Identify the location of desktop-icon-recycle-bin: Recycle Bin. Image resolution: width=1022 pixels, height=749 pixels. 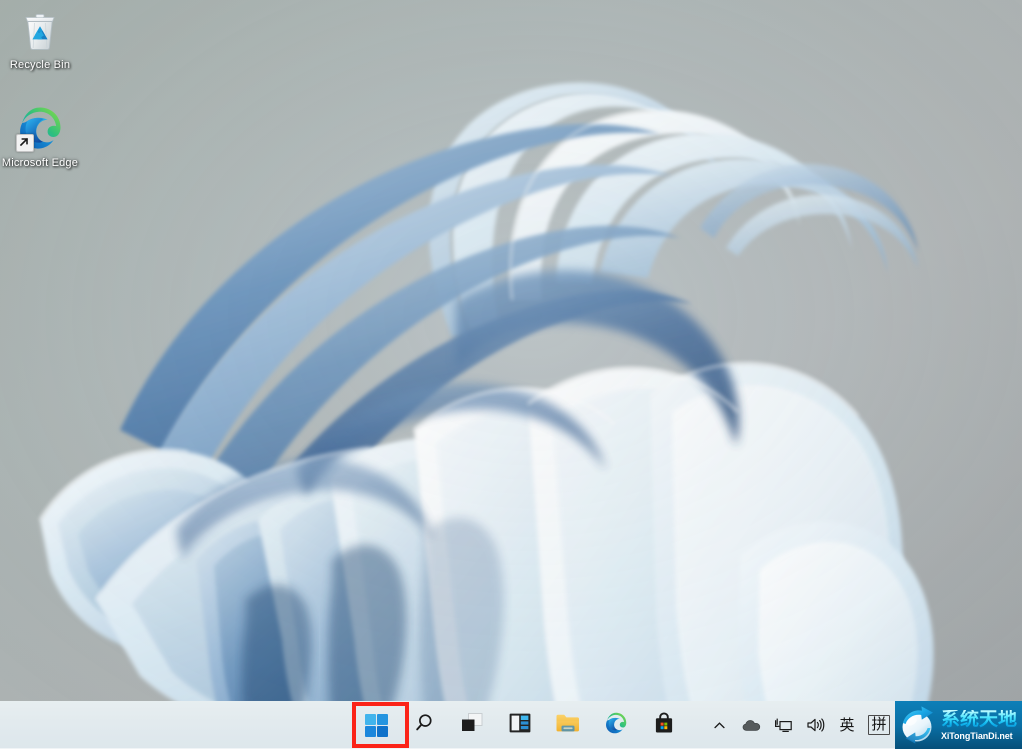
(40, 39).